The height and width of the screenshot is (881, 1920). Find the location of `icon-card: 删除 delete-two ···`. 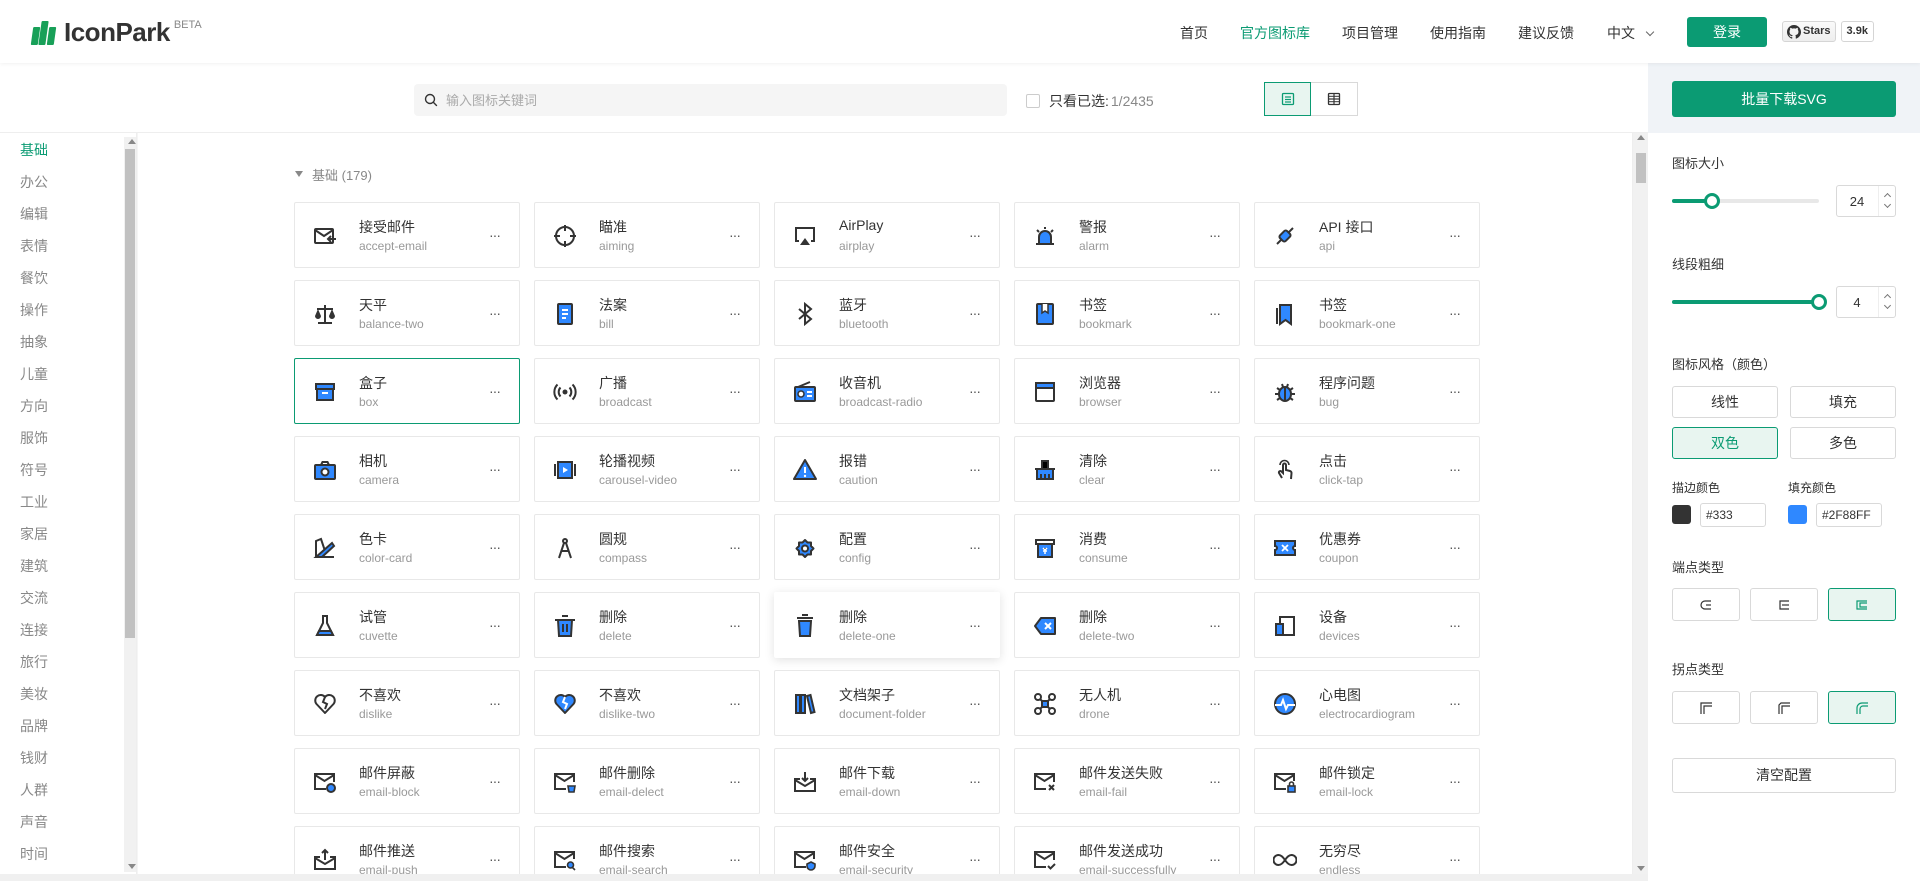

icon-card: 删除 delete-two ··· is located at coordinates (1127, 625).